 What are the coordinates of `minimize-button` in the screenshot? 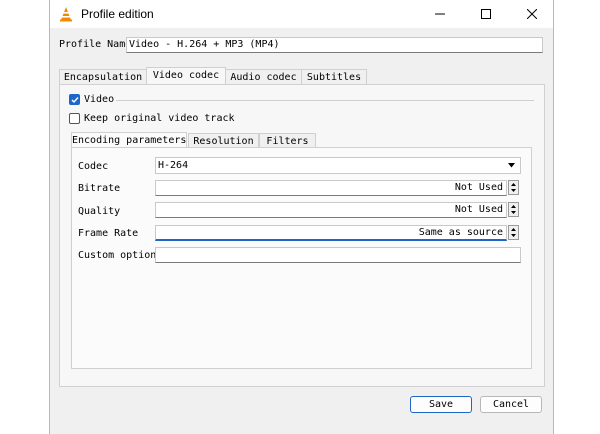 It's located at (440, 14).